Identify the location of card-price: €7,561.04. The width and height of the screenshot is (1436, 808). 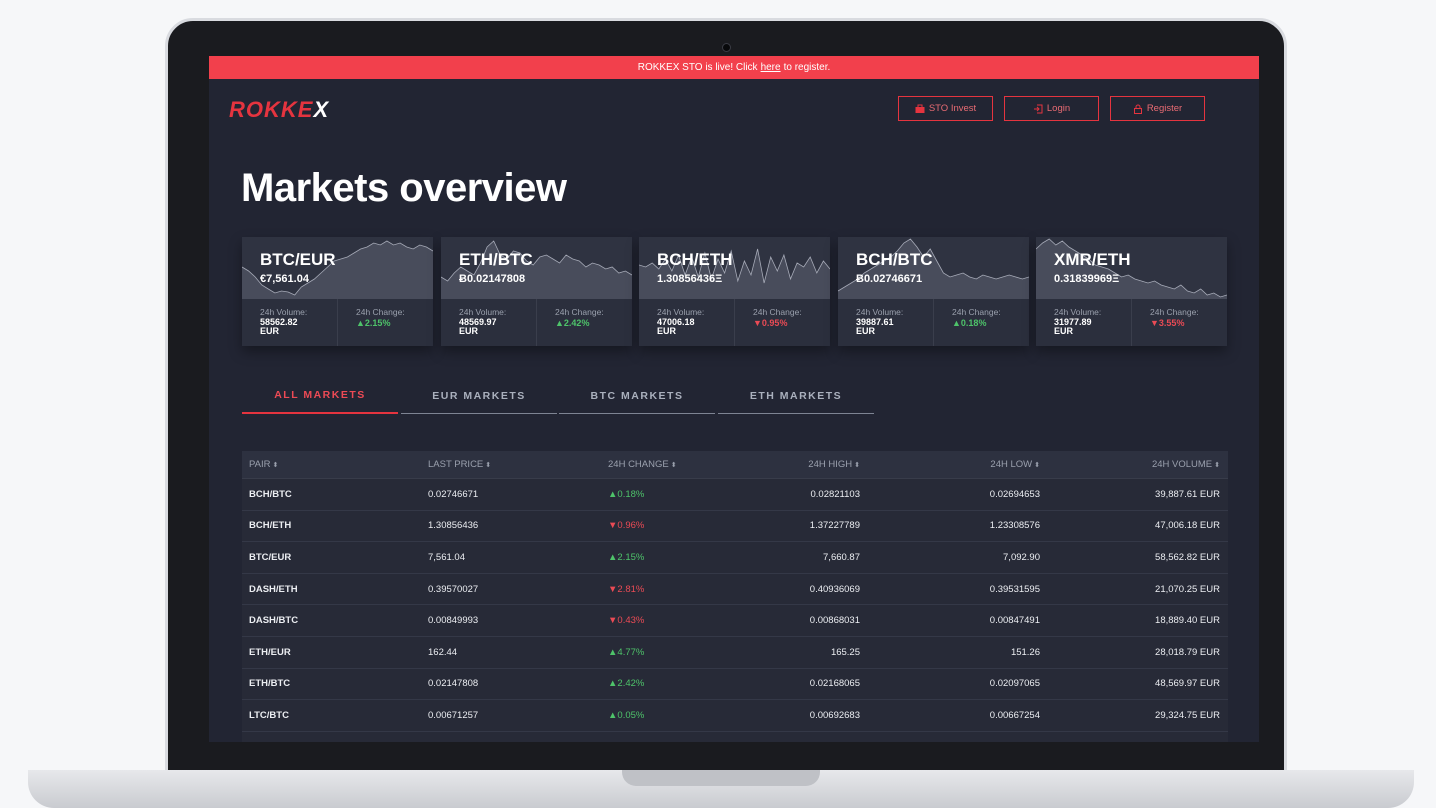
(284, 279).